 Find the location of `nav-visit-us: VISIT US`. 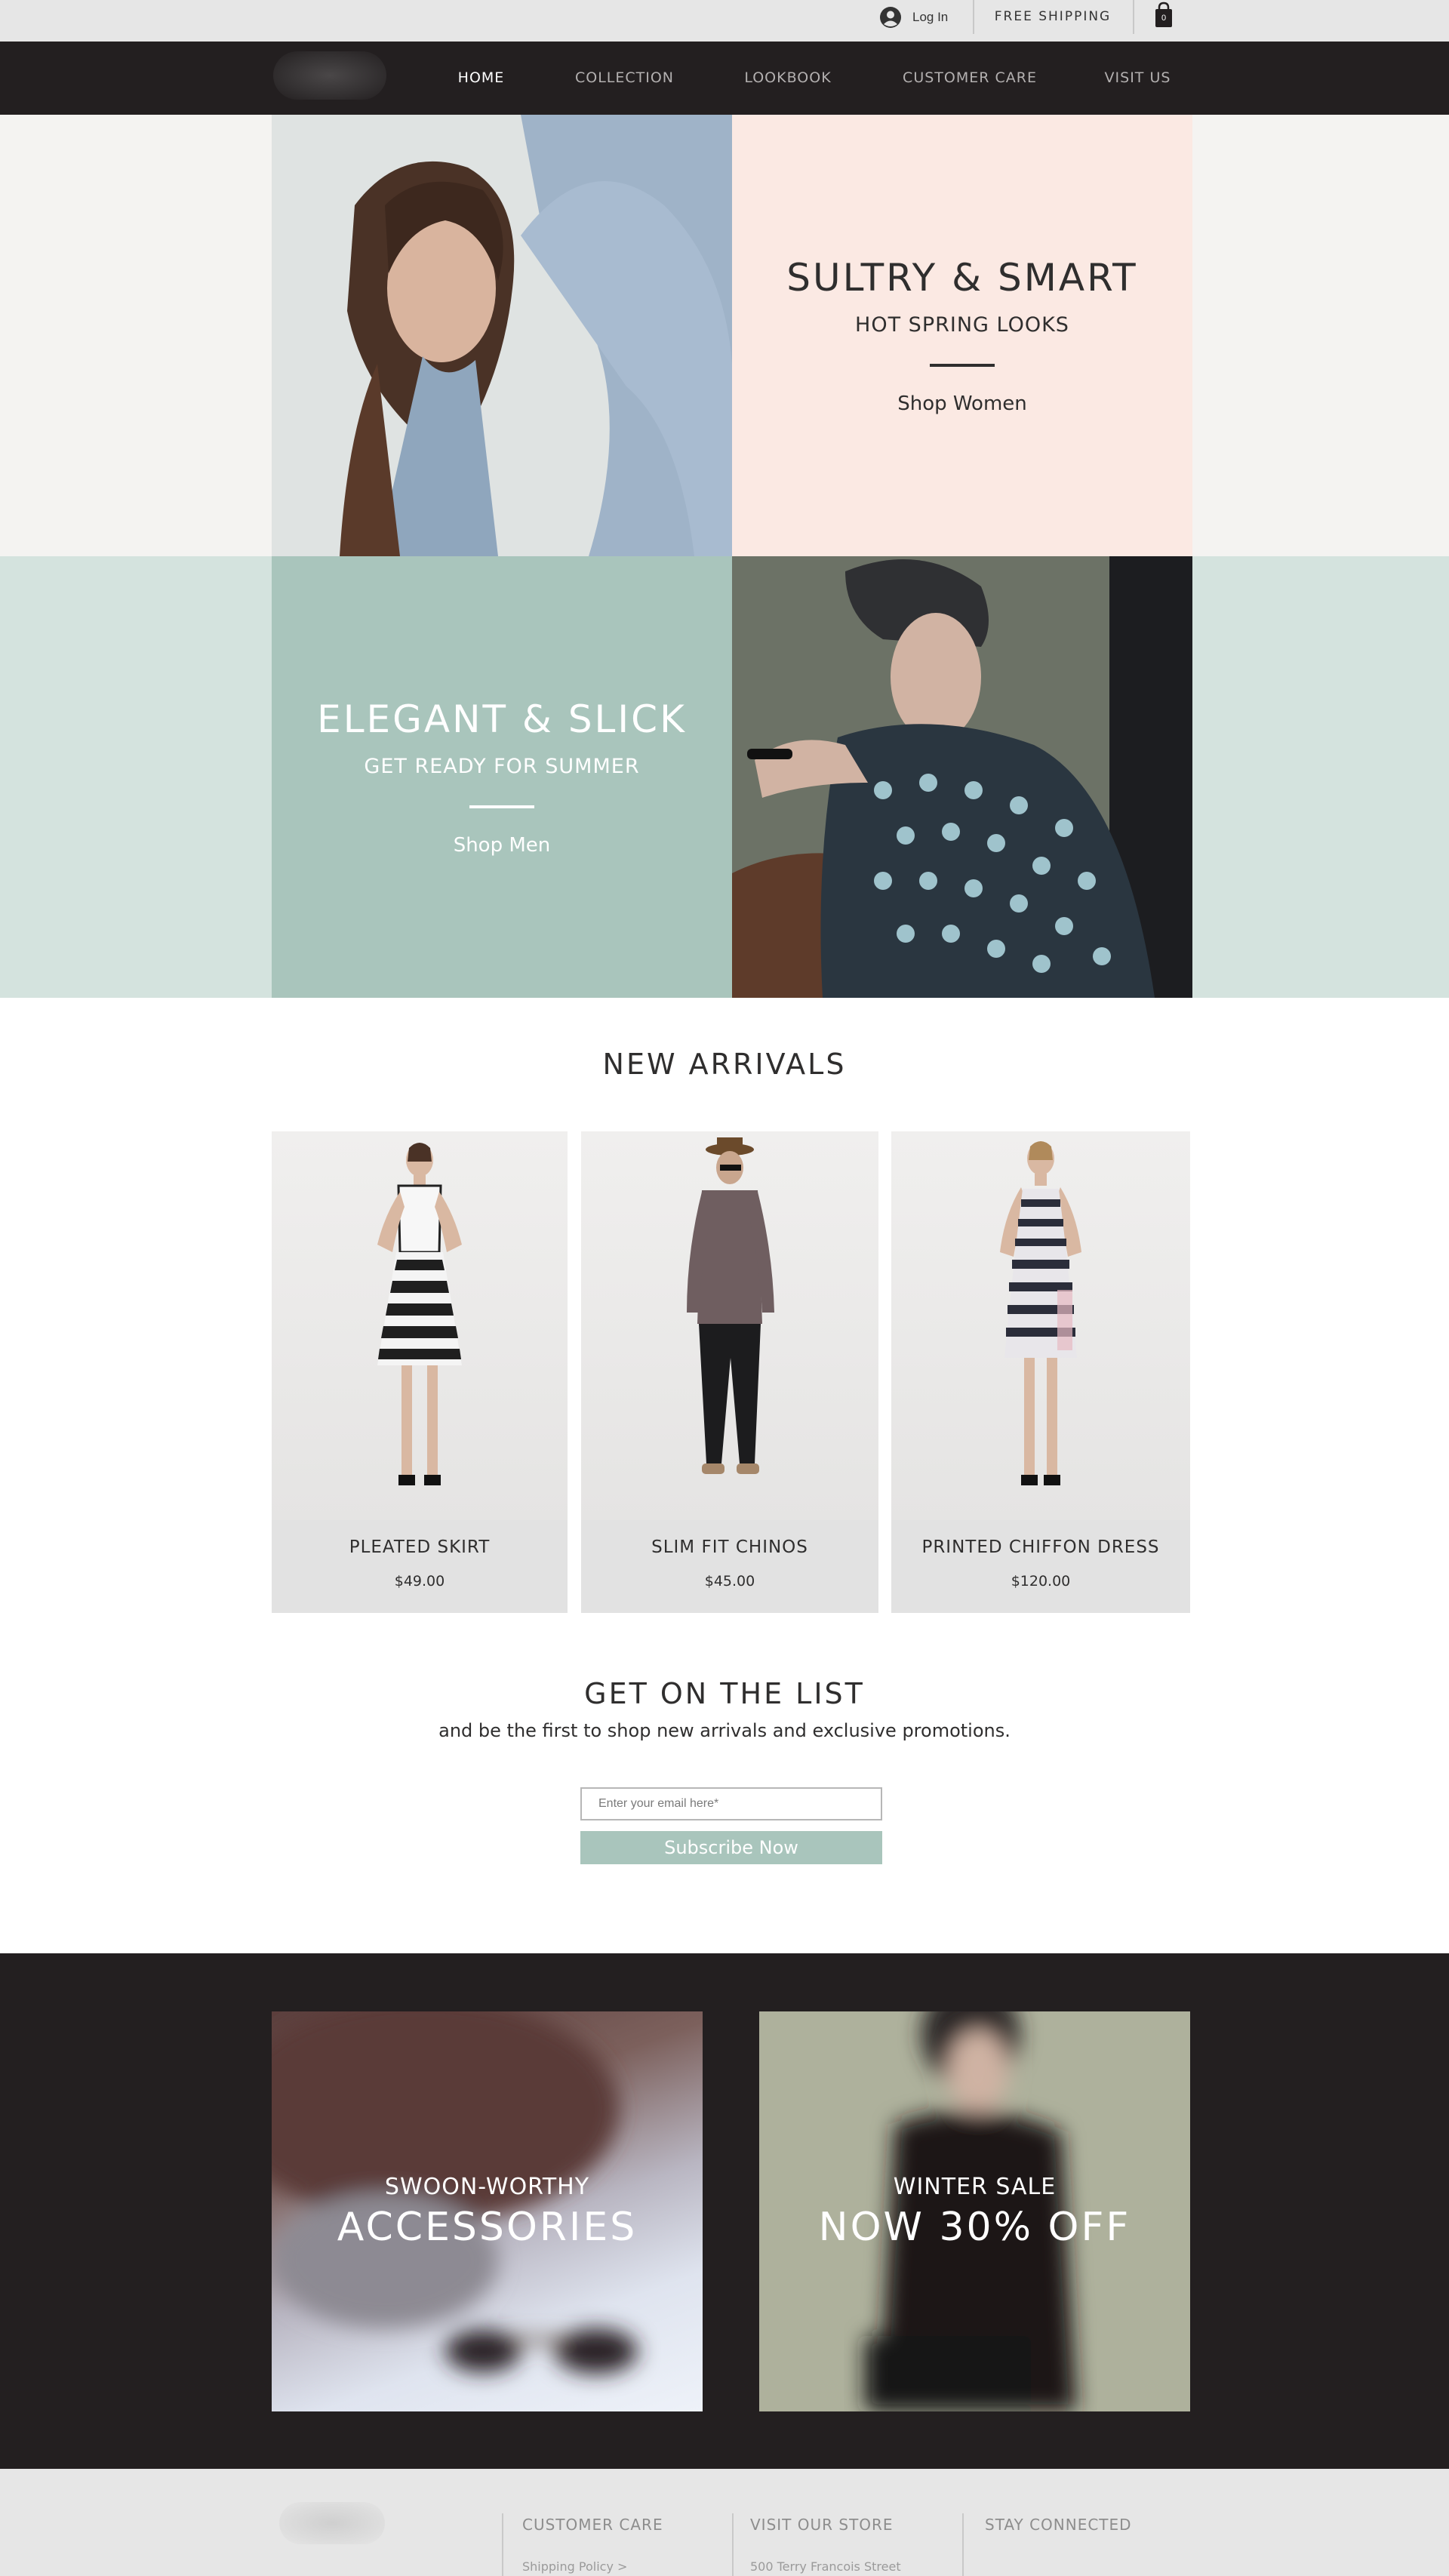

nav-visit-us: VISIT US is located at coordinates (1137, 78).